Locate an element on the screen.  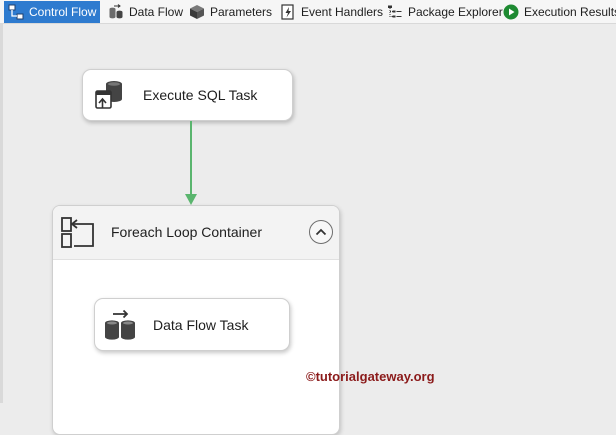
tab-event-handlers: Event Handlers is located at coordinates (331, 12).